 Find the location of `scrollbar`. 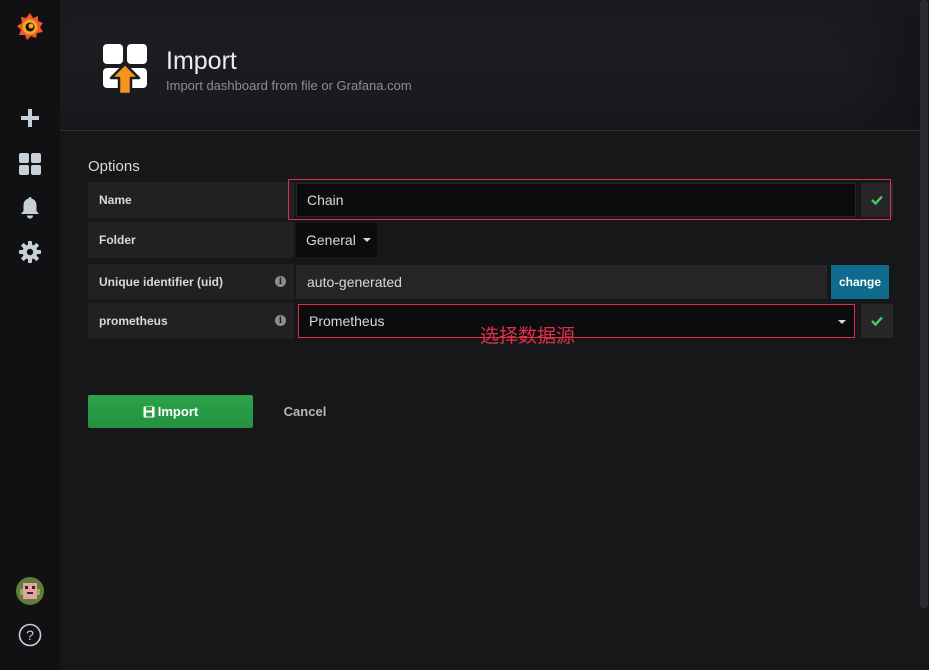

scrollbar is located at coordinates (924, 304).